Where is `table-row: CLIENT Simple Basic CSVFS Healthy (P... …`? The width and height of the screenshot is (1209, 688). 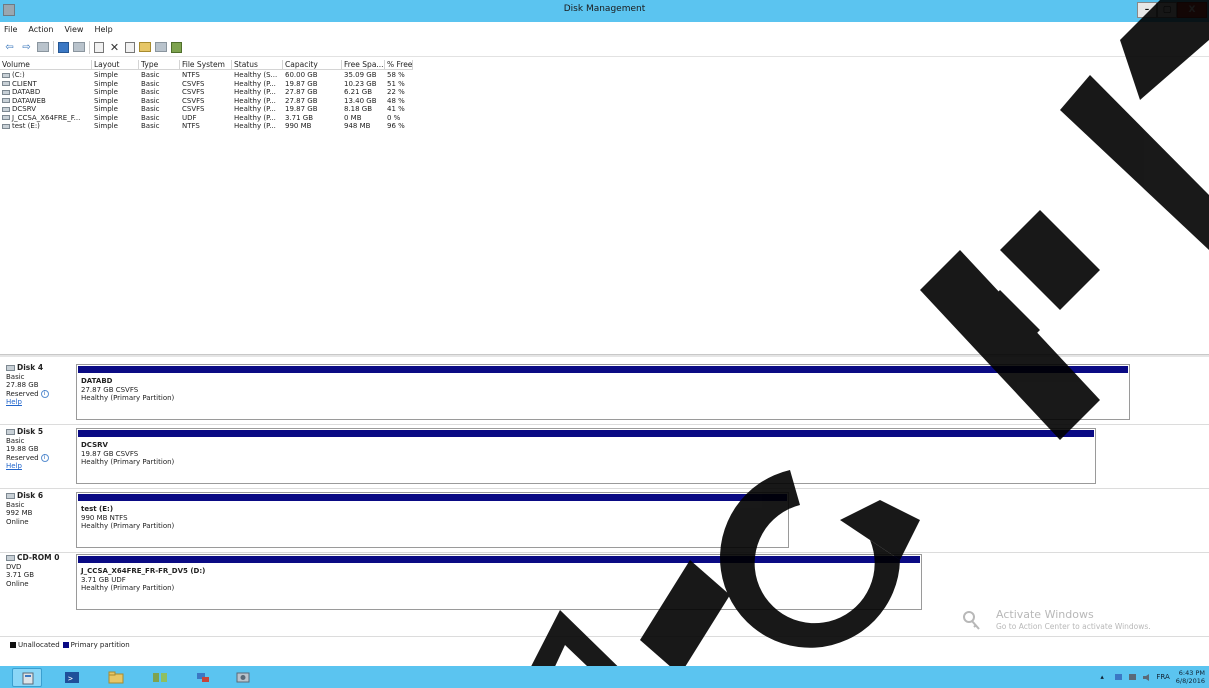
table-row: CLIENT Simple Basic CSVFS Healthy (P... … is located at coordinates (206, 84).